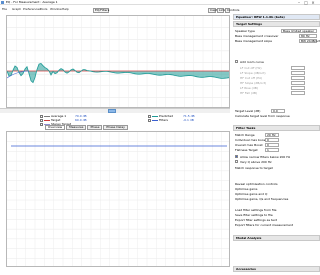 The width and height of the screenshot is (320, 275). What do you see at coordinates (272, 150) in the screenshot?
I see `flatness-target-input: 1` at bounding box center [272, 150].